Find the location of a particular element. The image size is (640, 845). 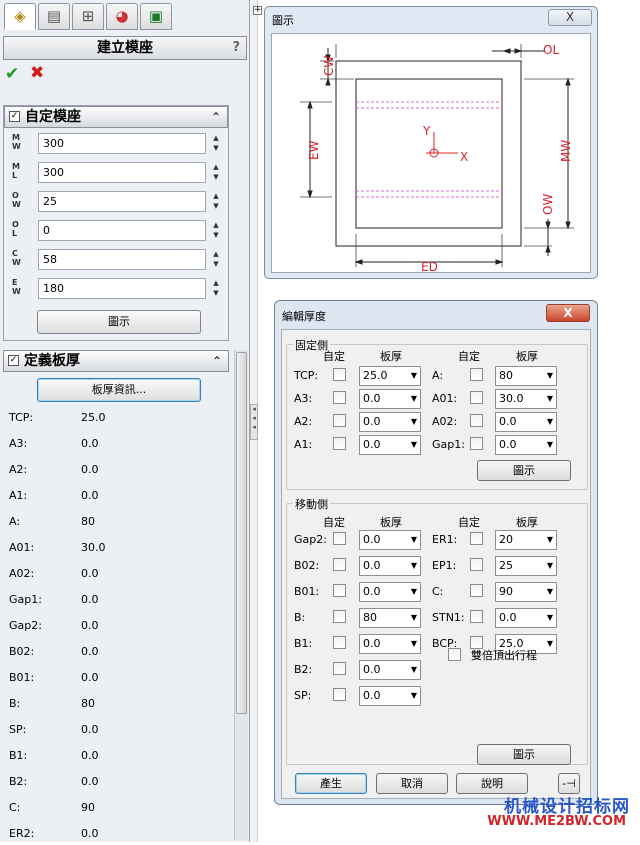

generate-button: 產生 is located at coordinates (331, 783).